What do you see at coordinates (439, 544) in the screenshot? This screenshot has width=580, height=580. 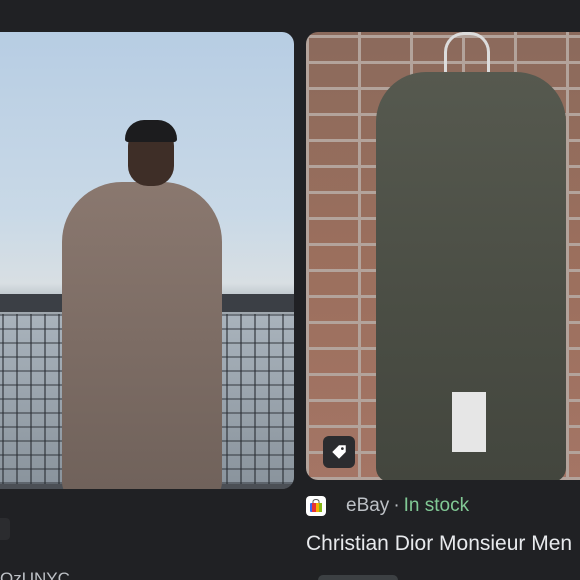 I see `result-title: Christian Dior Monsieur Men` at bounding box center [439, 544].